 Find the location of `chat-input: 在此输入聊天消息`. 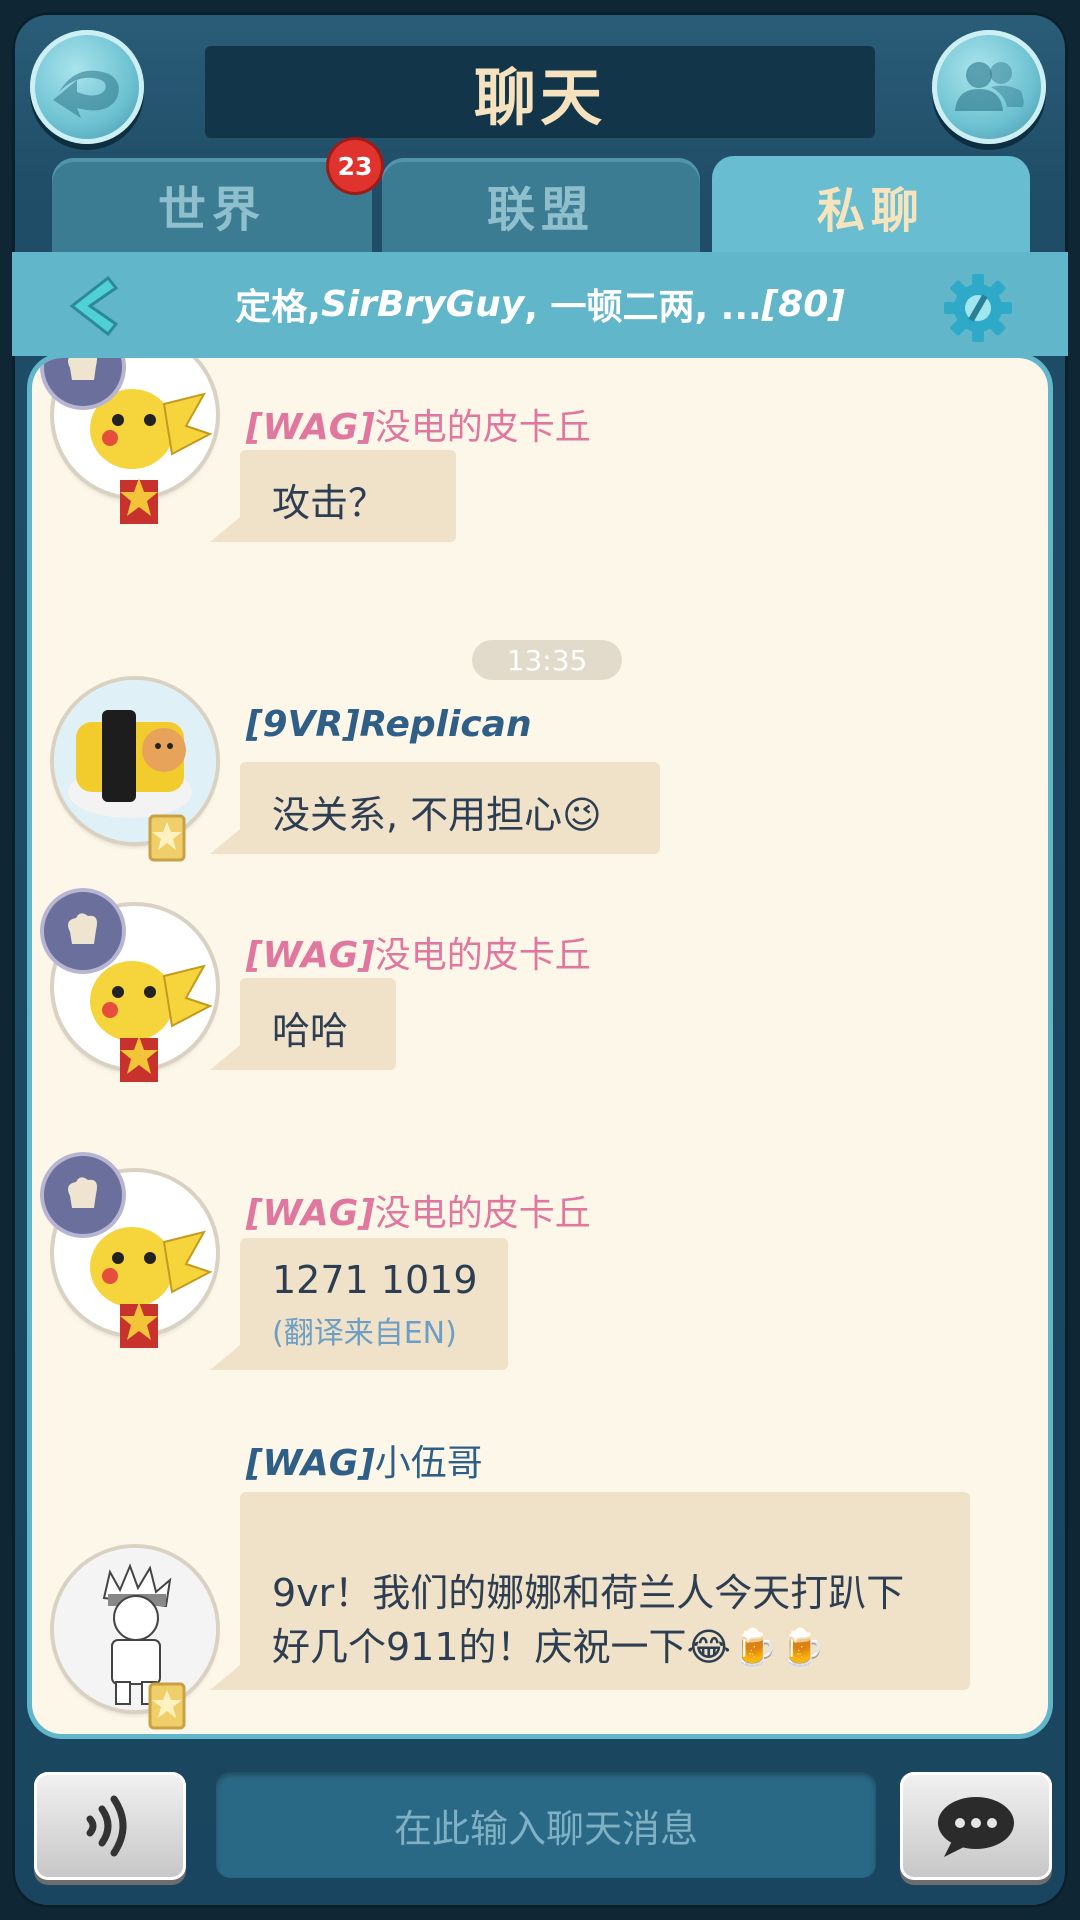

chat-input: 在此输入聊天消息 is located at coordinates (546, 1825).